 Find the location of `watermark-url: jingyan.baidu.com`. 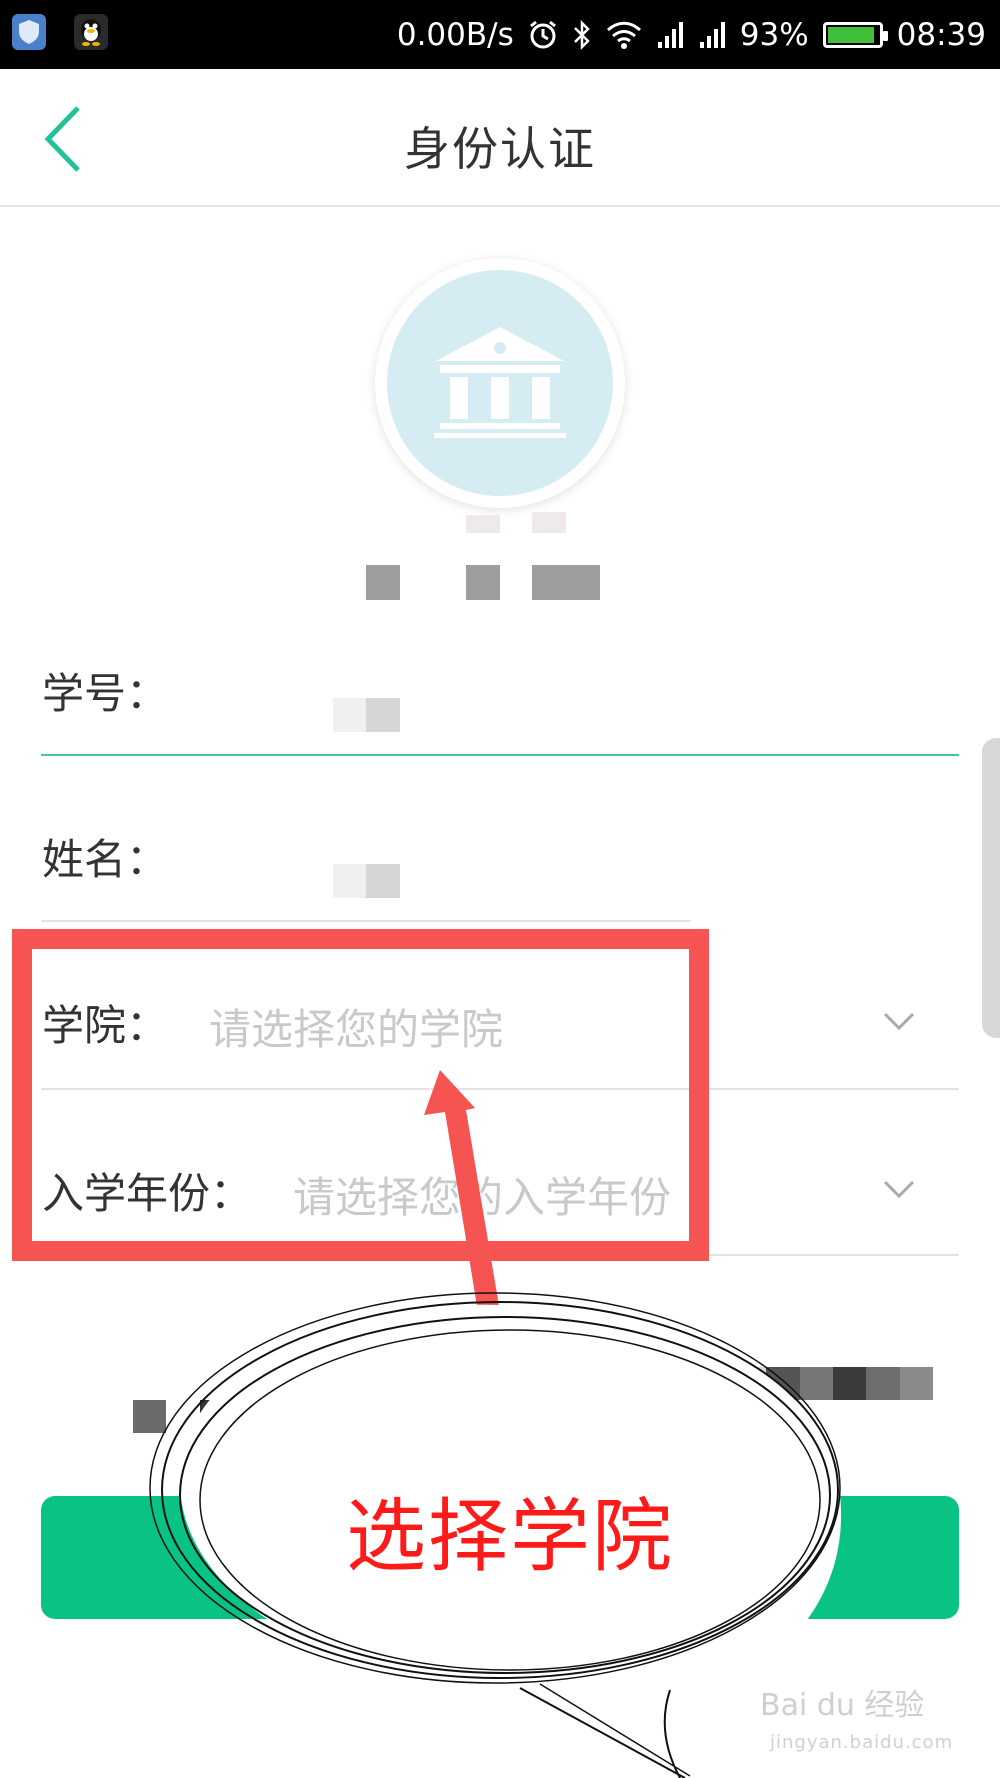

watermark-url: jingyan.baidu.com is located at coordinates (862, 1742).